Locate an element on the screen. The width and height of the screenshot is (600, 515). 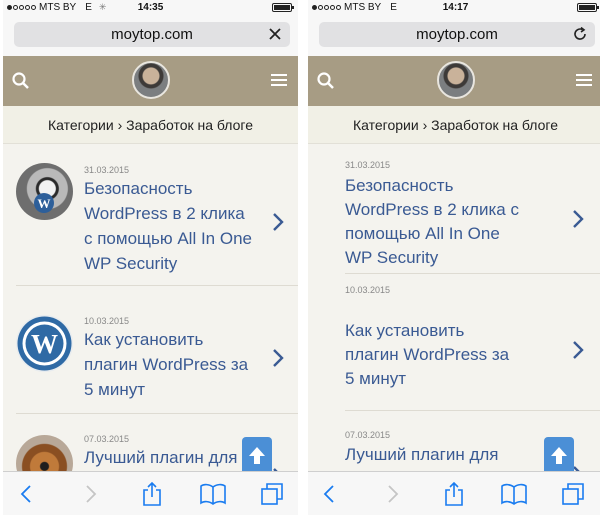
status-bar: MTS BY E ✳ 14:35 is located at coordinates (150, 8).